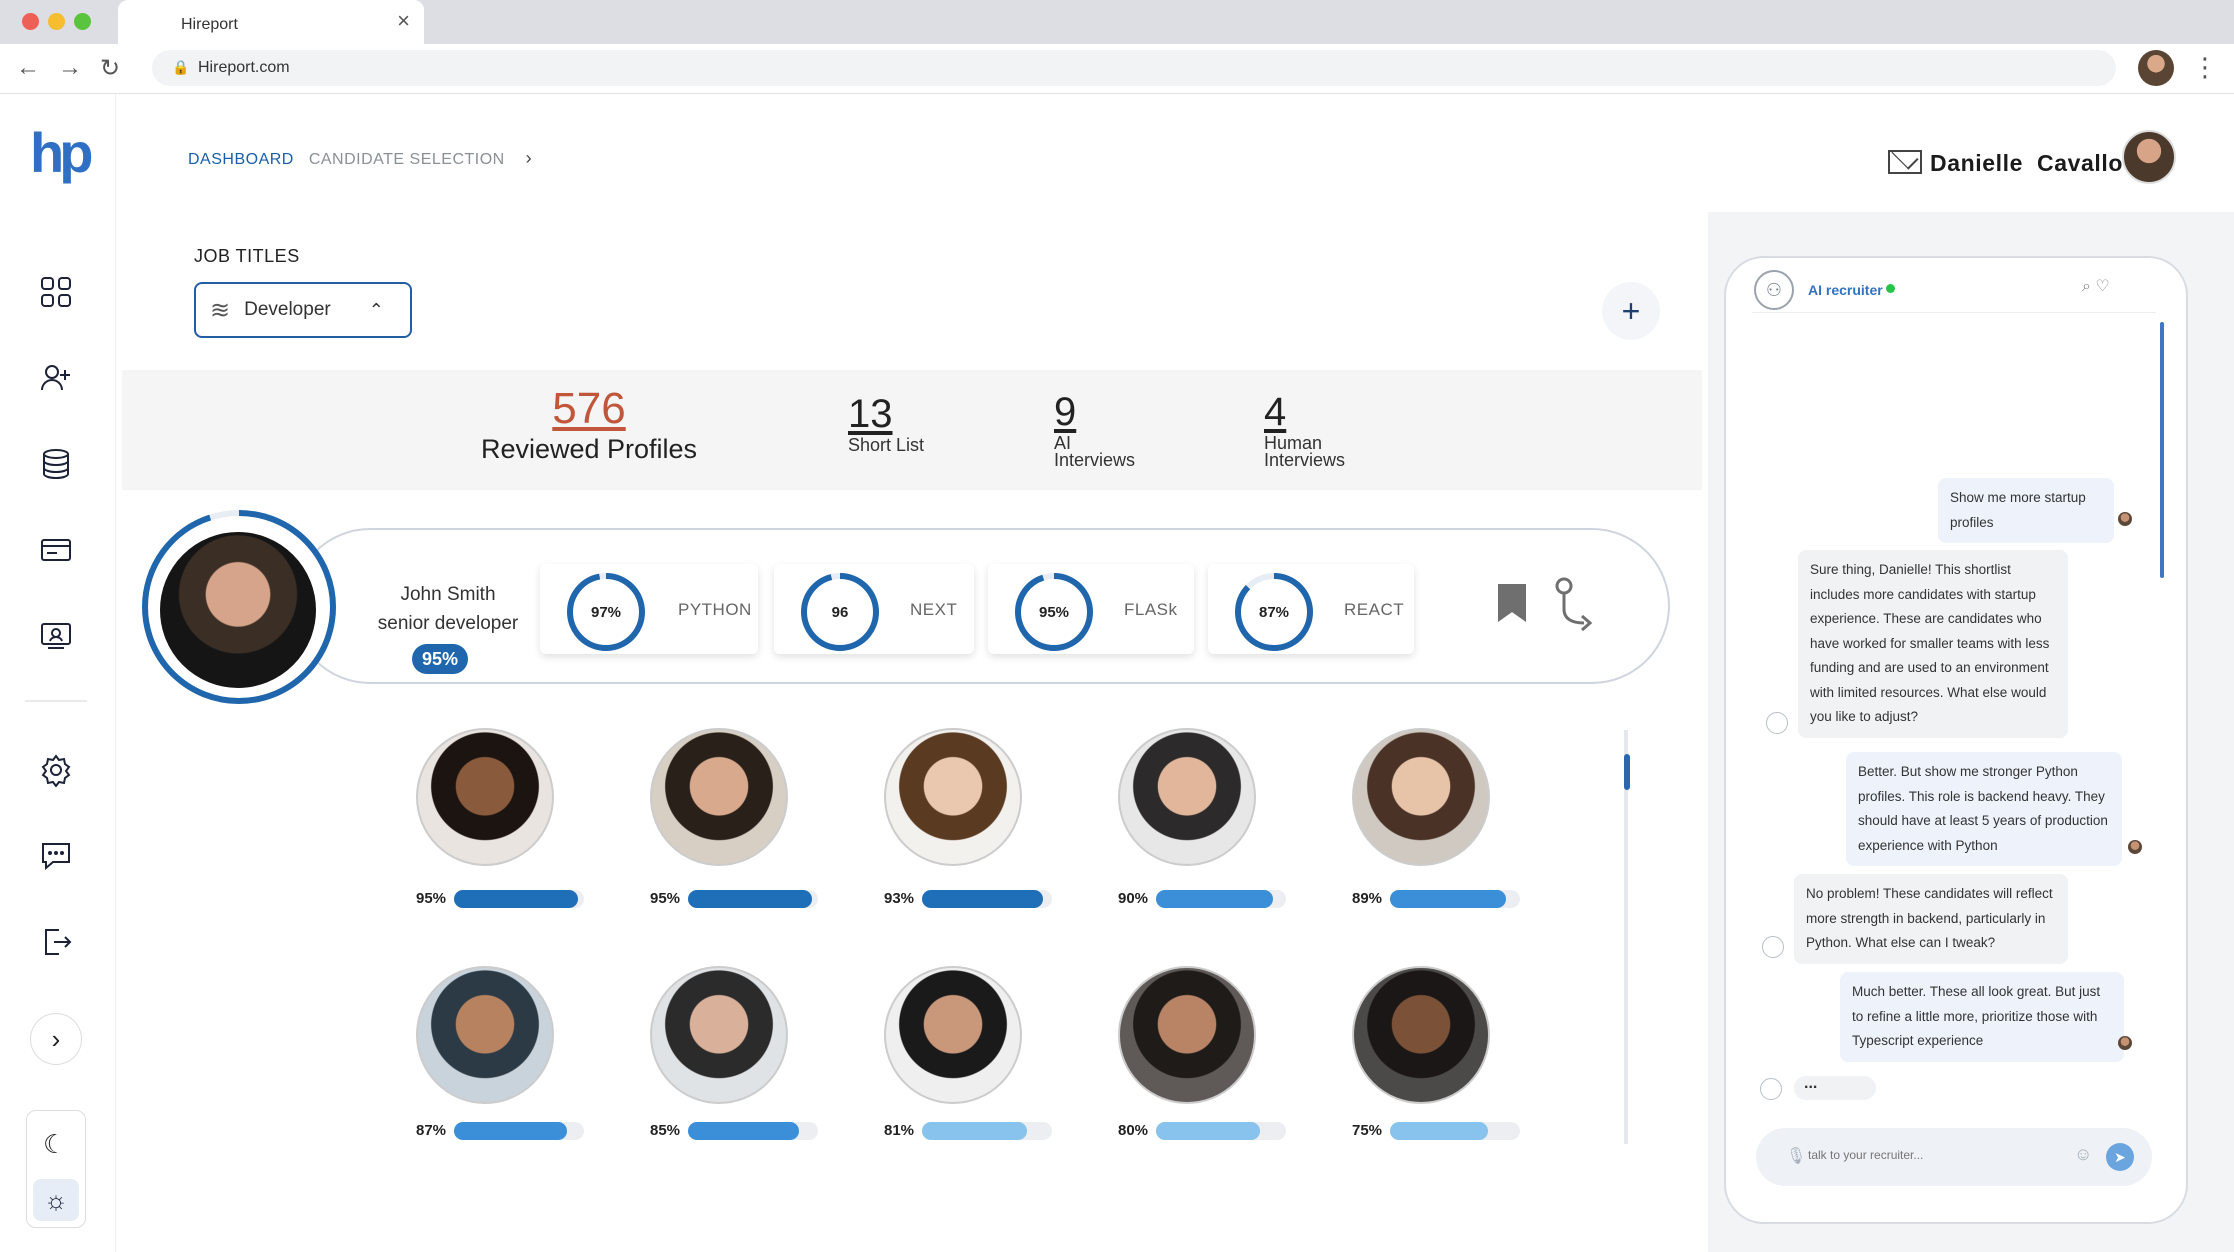  What do you see at coordinates (1091, 609) in the screenshot?
I see `skill-card: 95% FLASk` at bounding box center [1091, 609].